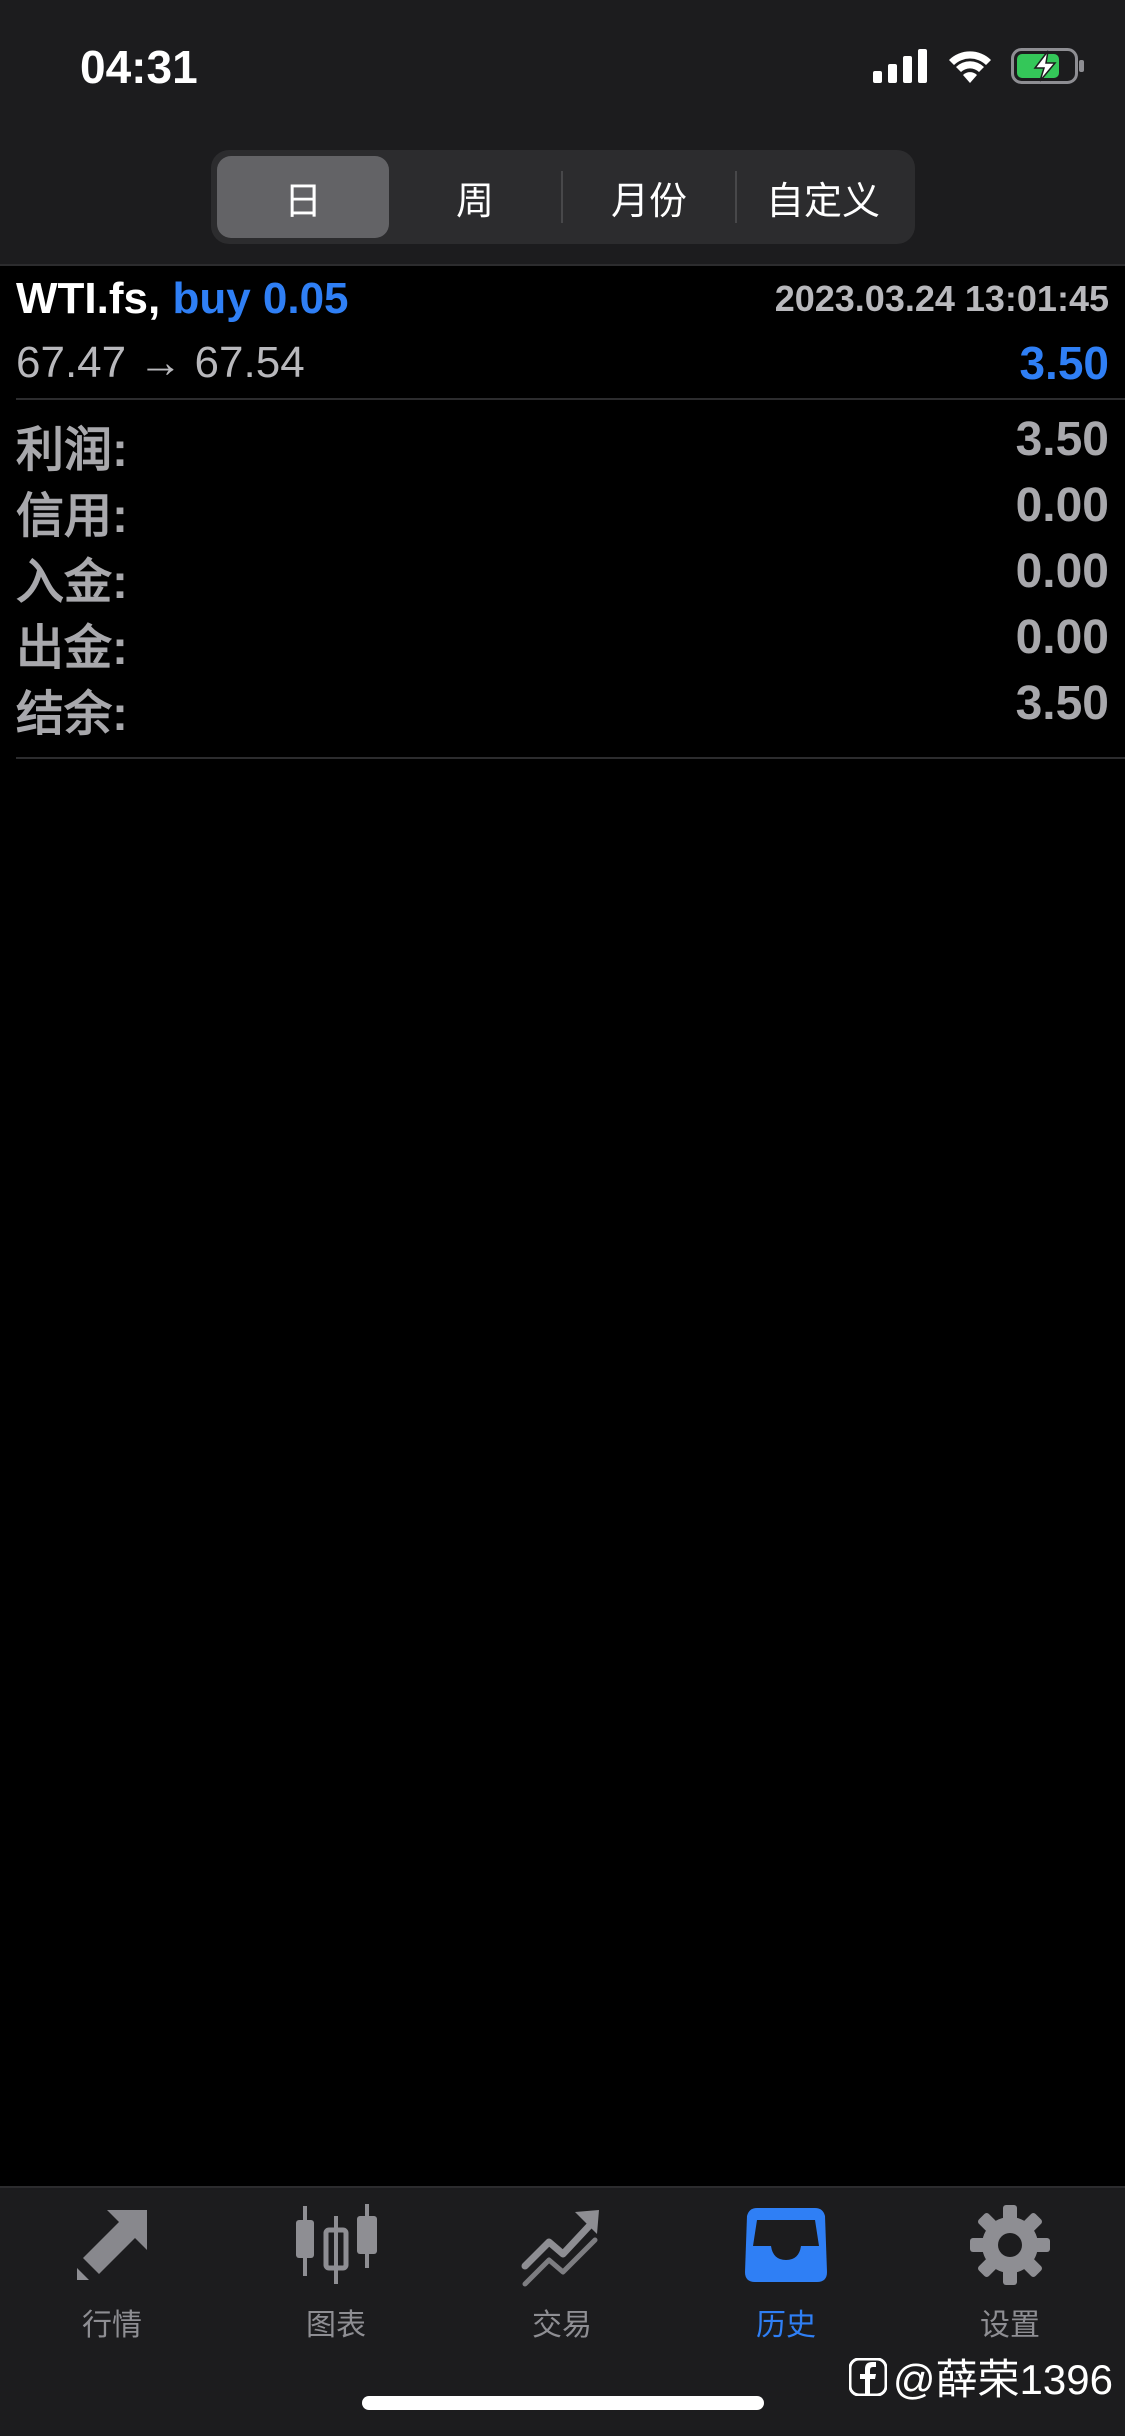 The image size is (1125, 2436). What do you see at coordinates (72, 714) in the screenshot?
I see `summary-label: 结余:` at bounding box center [72, 714].